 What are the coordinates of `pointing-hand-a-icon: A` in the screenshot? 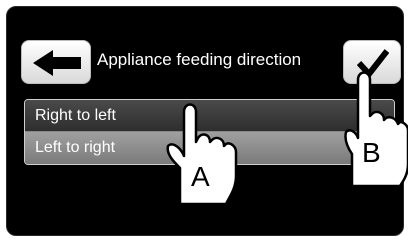 It's located at (202, 154).